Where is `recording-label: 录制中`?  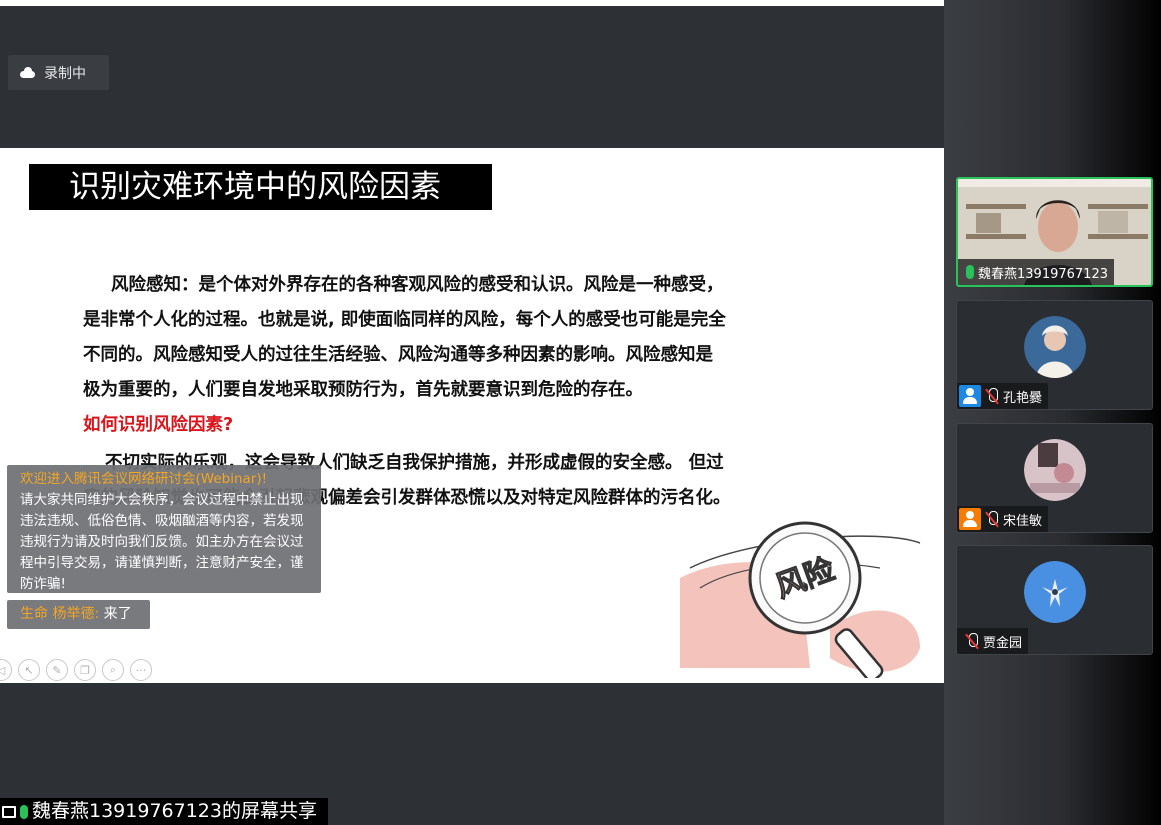 recording-label: 录制中 is located at coordinates (65, 73).